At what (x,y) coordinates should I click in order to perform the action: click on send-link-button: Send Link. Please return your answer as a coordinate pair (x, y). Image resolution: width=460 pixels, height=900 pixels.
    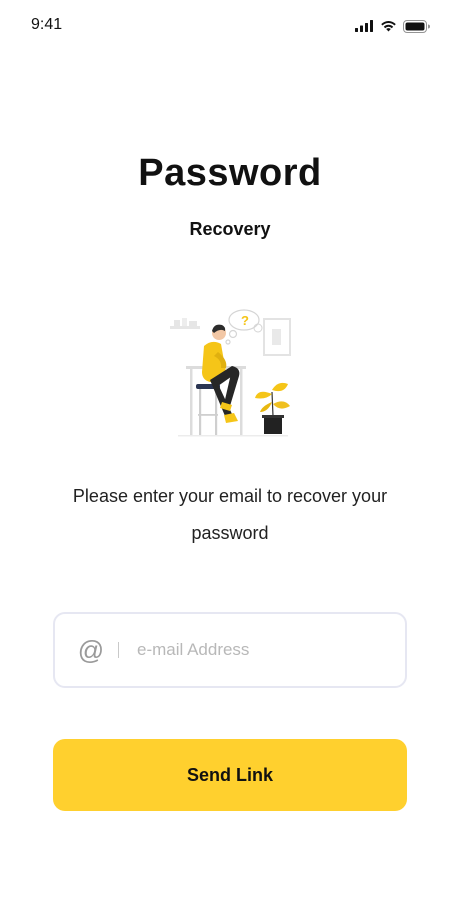
    Looking at the image, I should click on (230, 775).